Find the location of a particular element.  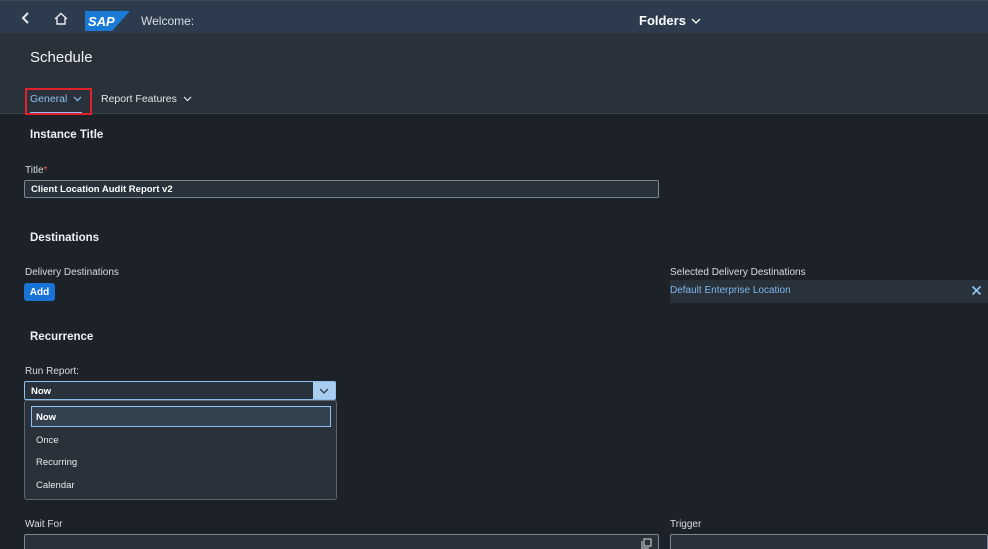

back-icon is located at coordinates (26, 18).